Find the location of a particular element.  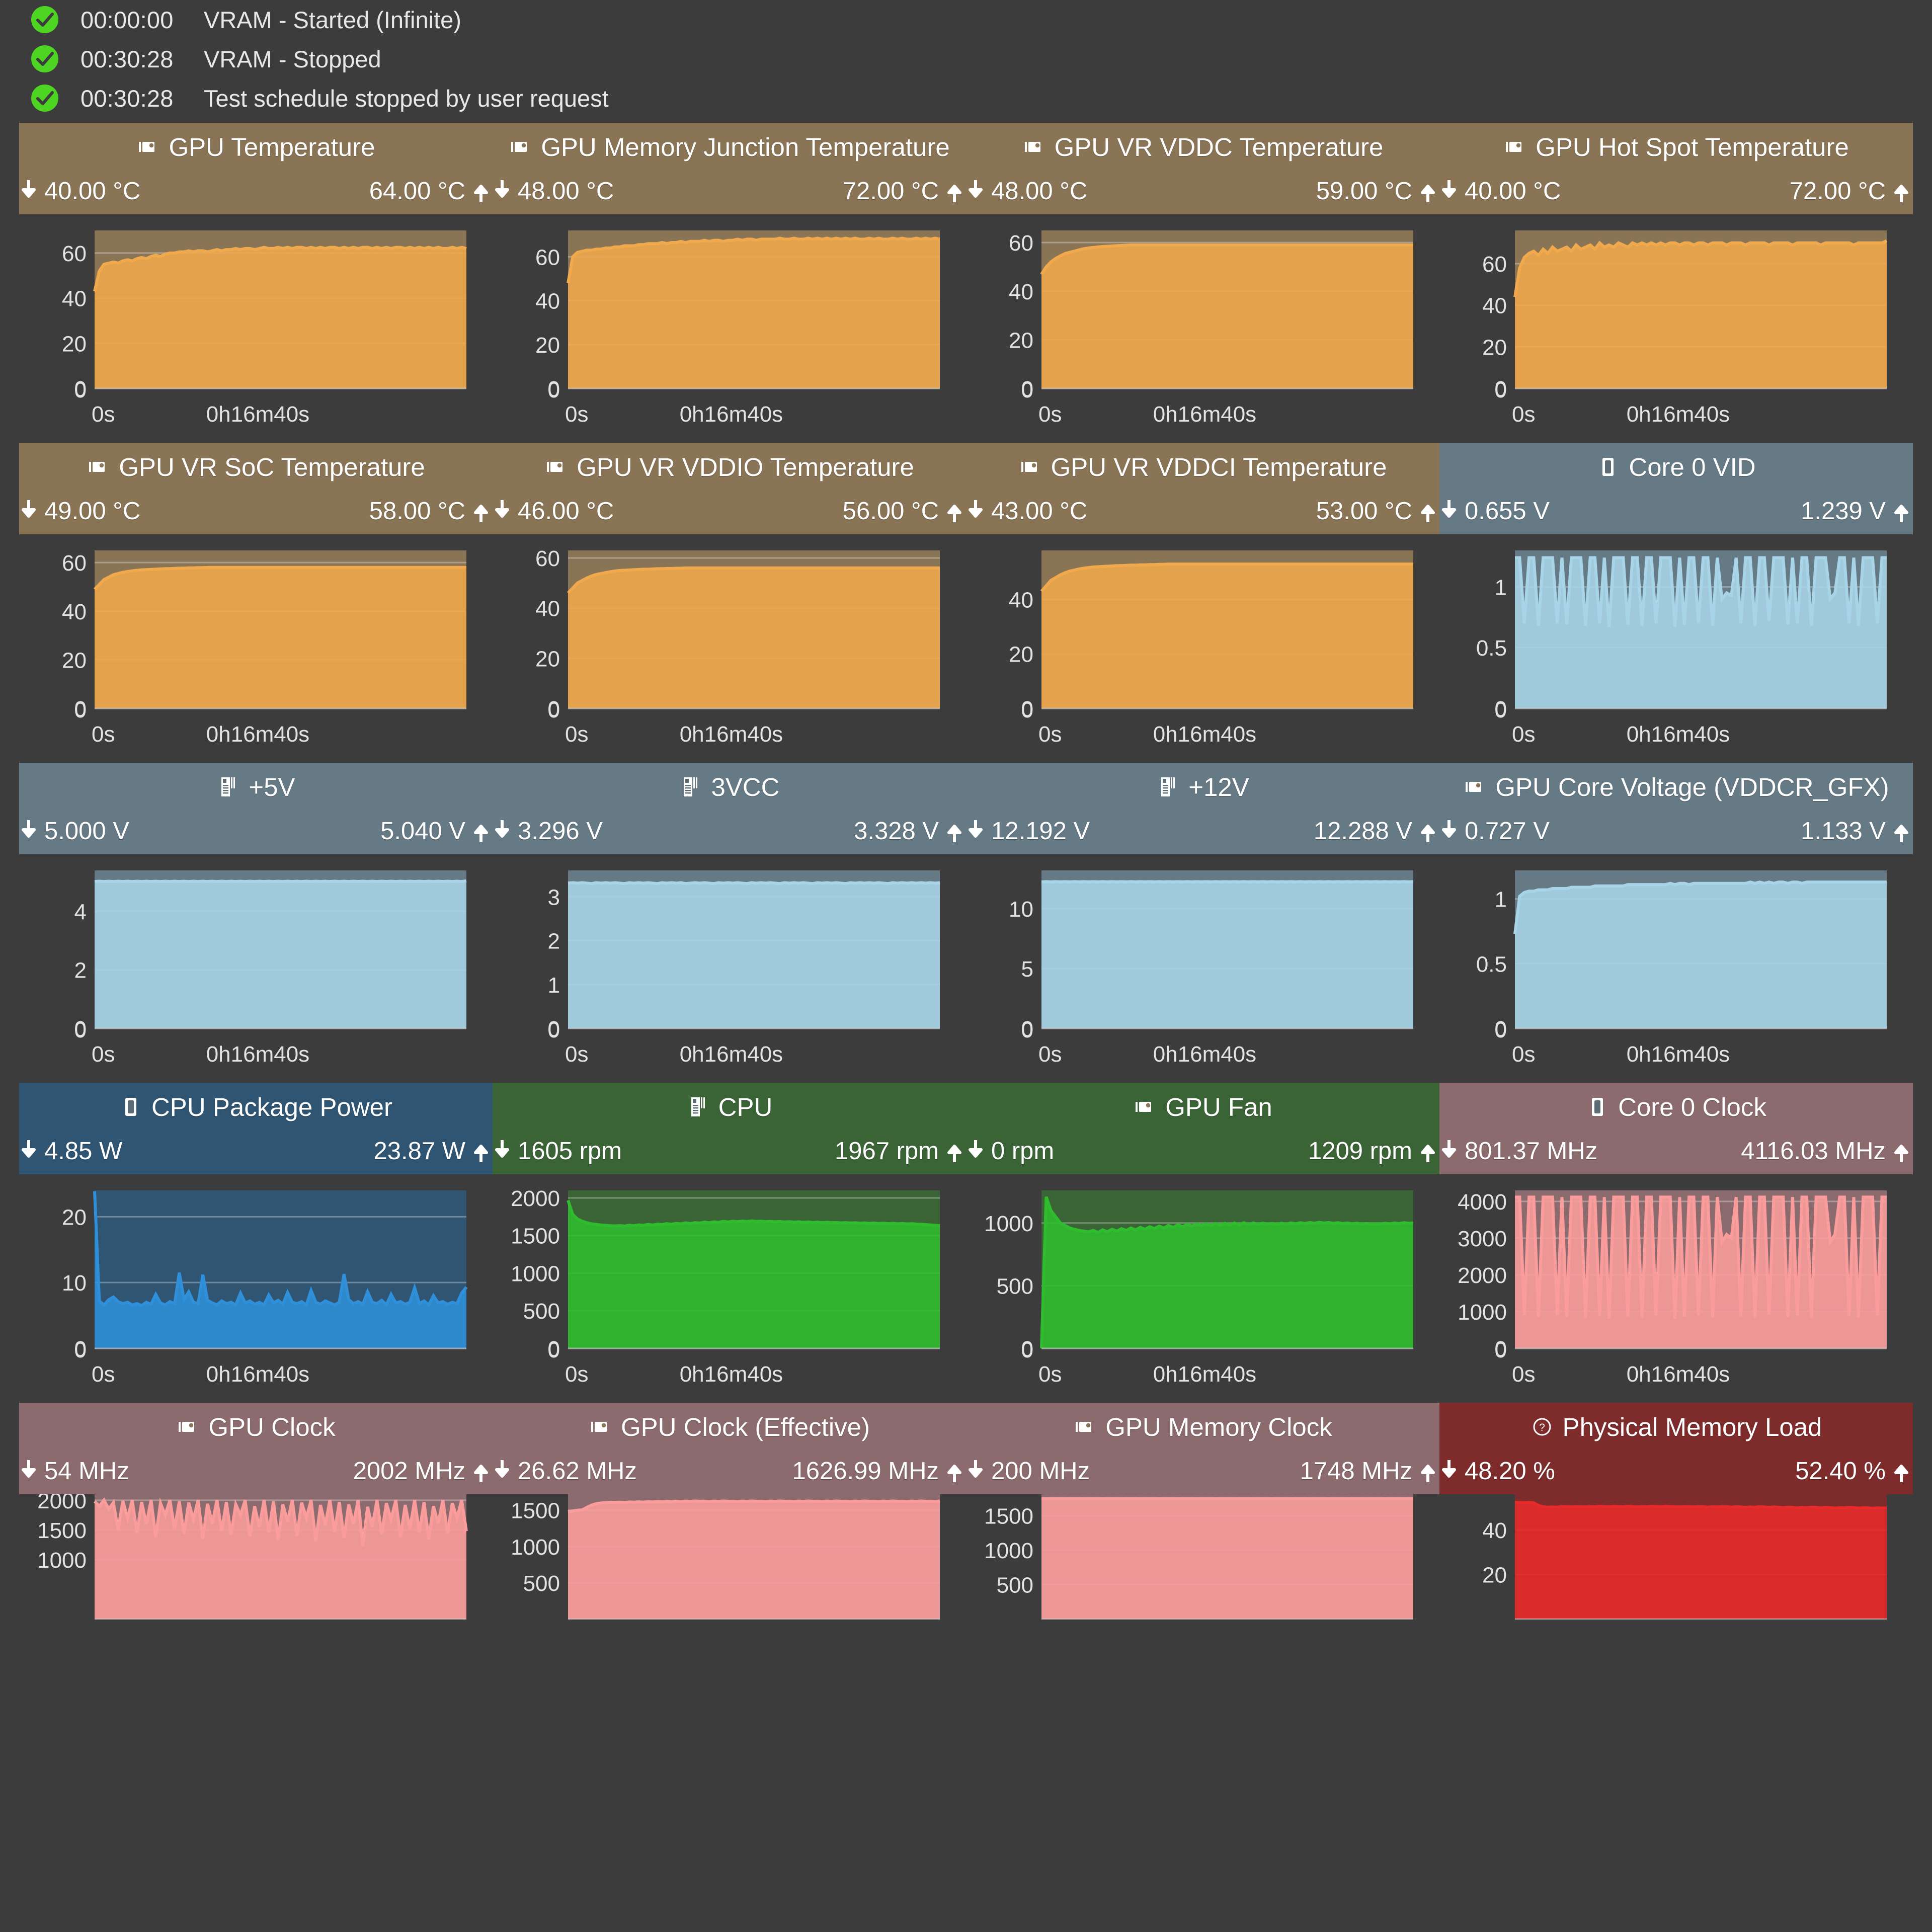

sensor-header-plus-5v: +5V 5.000 V 5.040 V is located at coordinates (256, 809).